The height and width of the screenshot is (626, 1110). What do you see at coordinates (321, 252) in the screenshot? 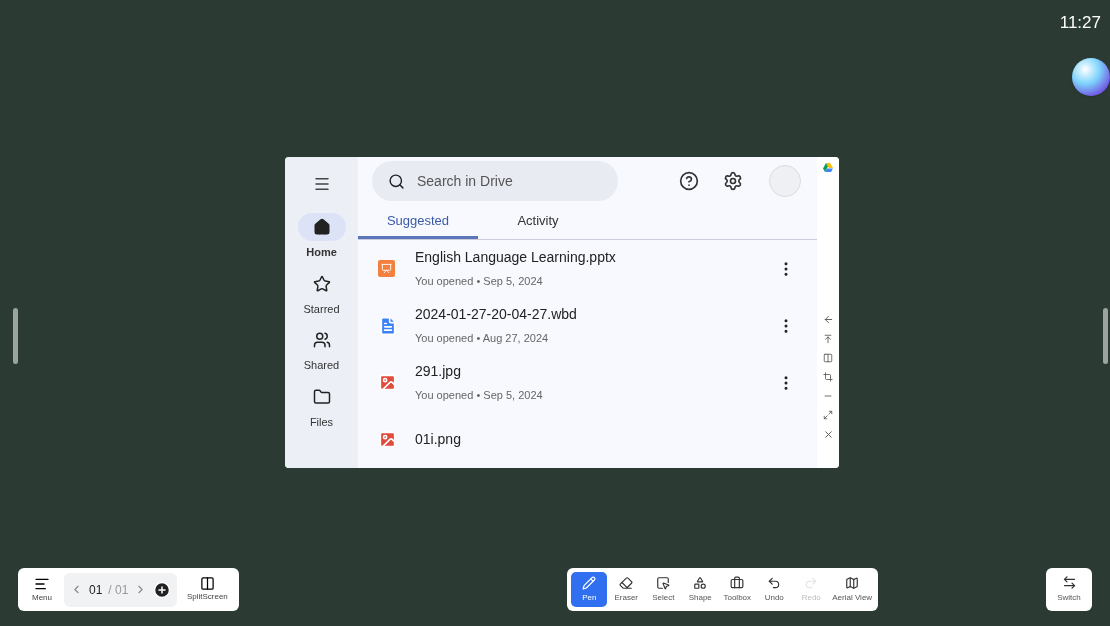
I see `nav-label: Home` at bounding box center [321, 252].